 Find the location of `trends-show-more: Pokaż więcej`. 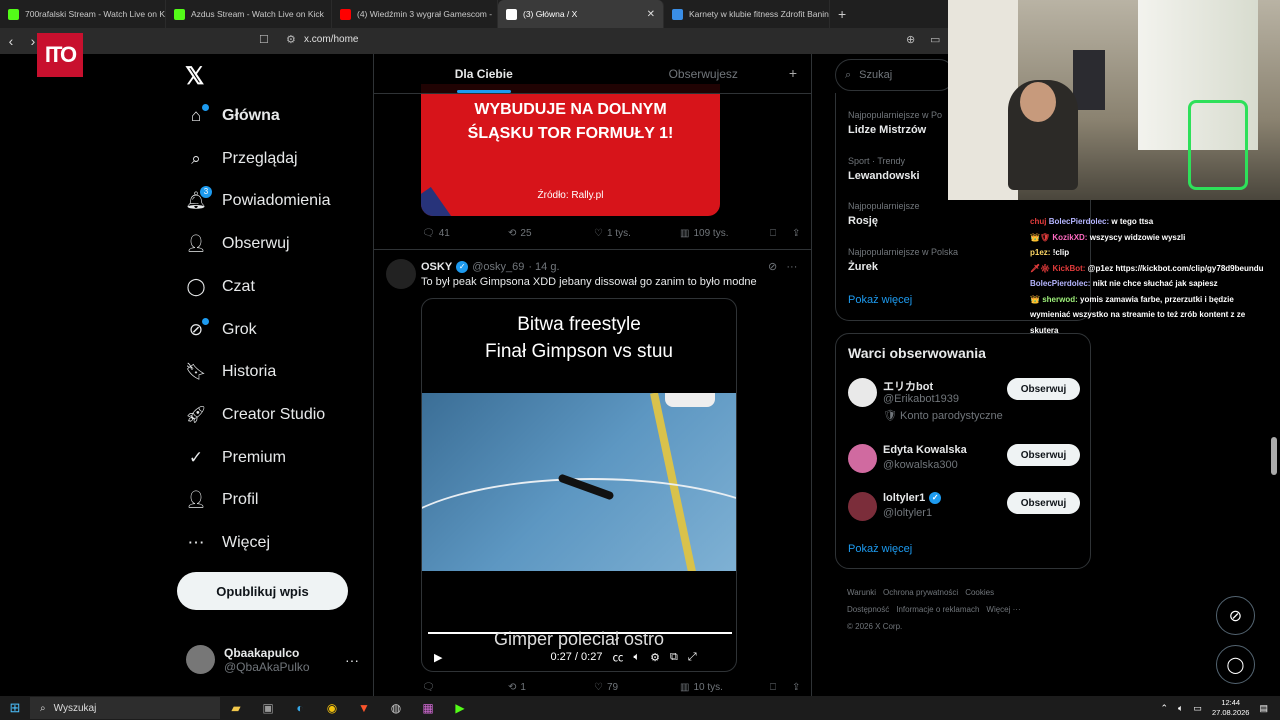

trends-show-more: Pokaż więcej is located at coordinates (880, 300).